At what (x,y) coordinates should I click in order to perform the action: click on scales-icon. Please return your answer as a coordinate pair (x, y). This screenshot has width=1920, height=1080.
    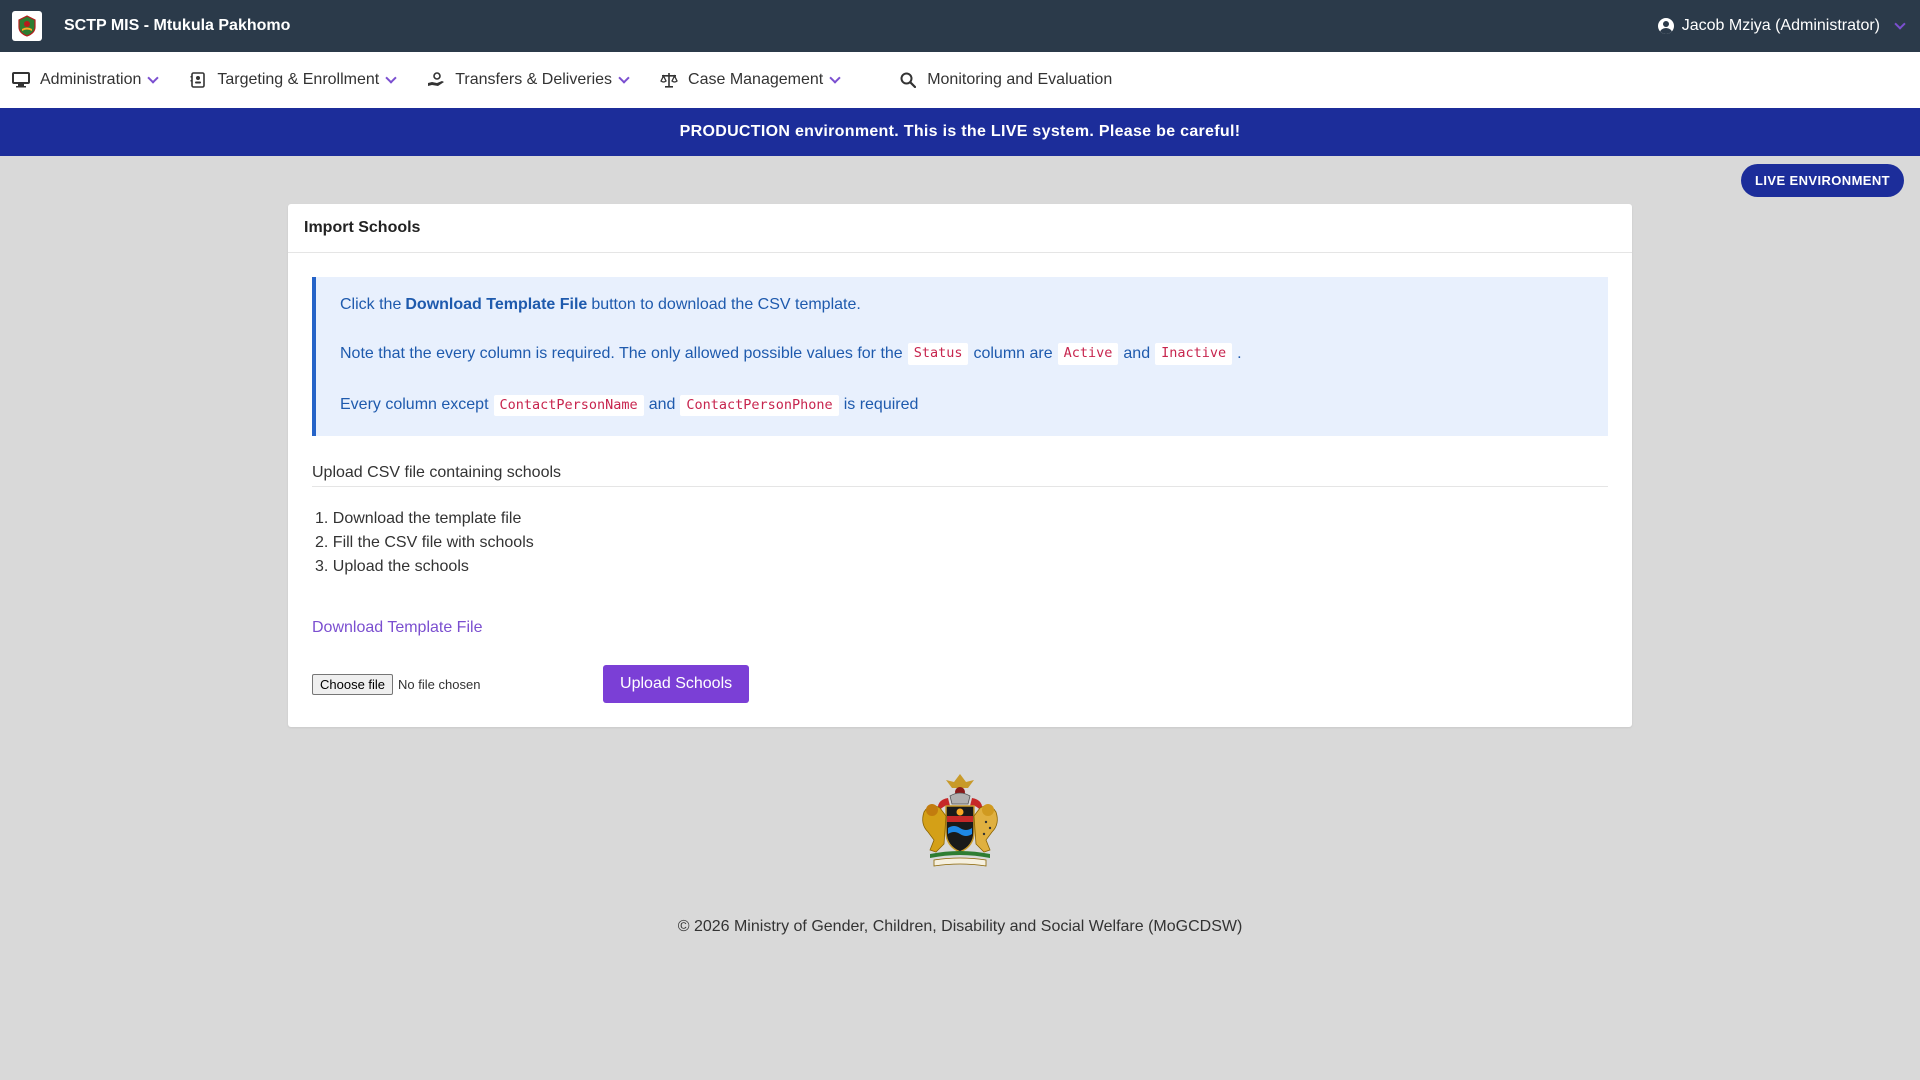
    Looking at the image, I should click on (669, 80).